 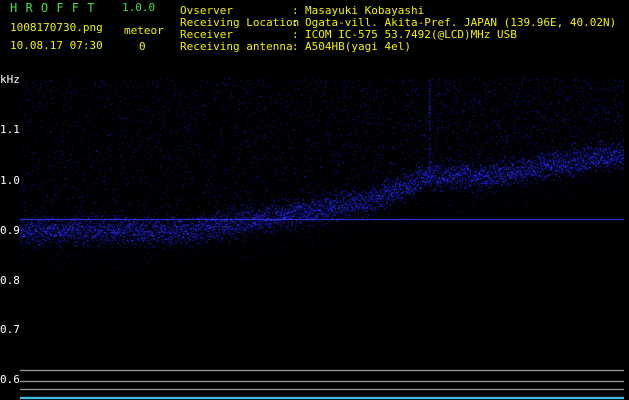 What do you see at coordinates (52, 8) in the screenshot?
I see `app-title: H R O F F T` at bounding box center [52, 8].